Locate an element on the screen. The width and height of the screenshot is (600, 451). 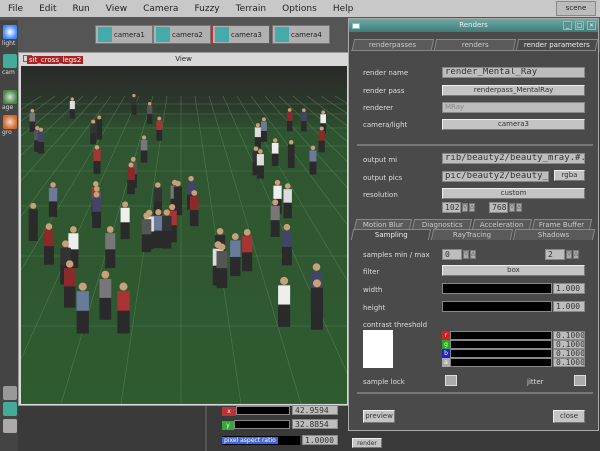
jitter-checkbox is located at coordinates (580, 380).